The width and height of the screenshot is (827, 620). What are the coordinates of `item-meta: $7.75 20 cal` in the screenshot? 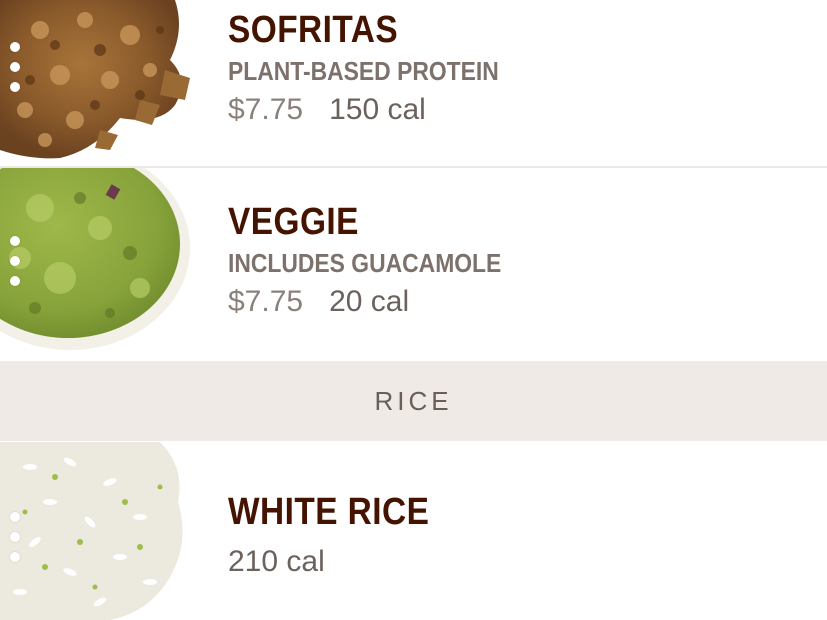 It's located at (383, 302).